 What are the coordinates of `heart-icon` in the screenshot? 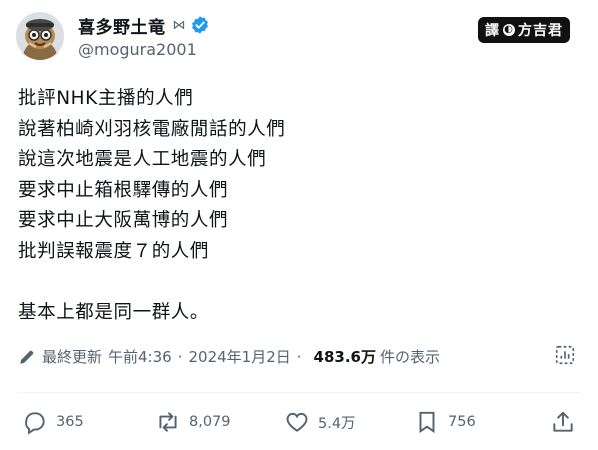 It's located at (297, 422).